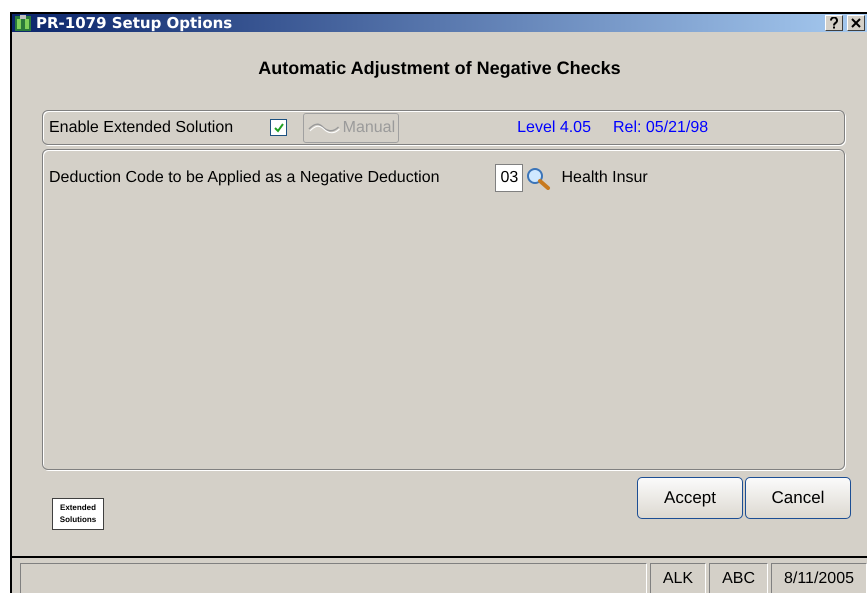 The image size is (867, 593). What do you see at coordinates (690, 497) in the screenshot?
I see `accept-button: Accept` at bounding box center [690, 497].